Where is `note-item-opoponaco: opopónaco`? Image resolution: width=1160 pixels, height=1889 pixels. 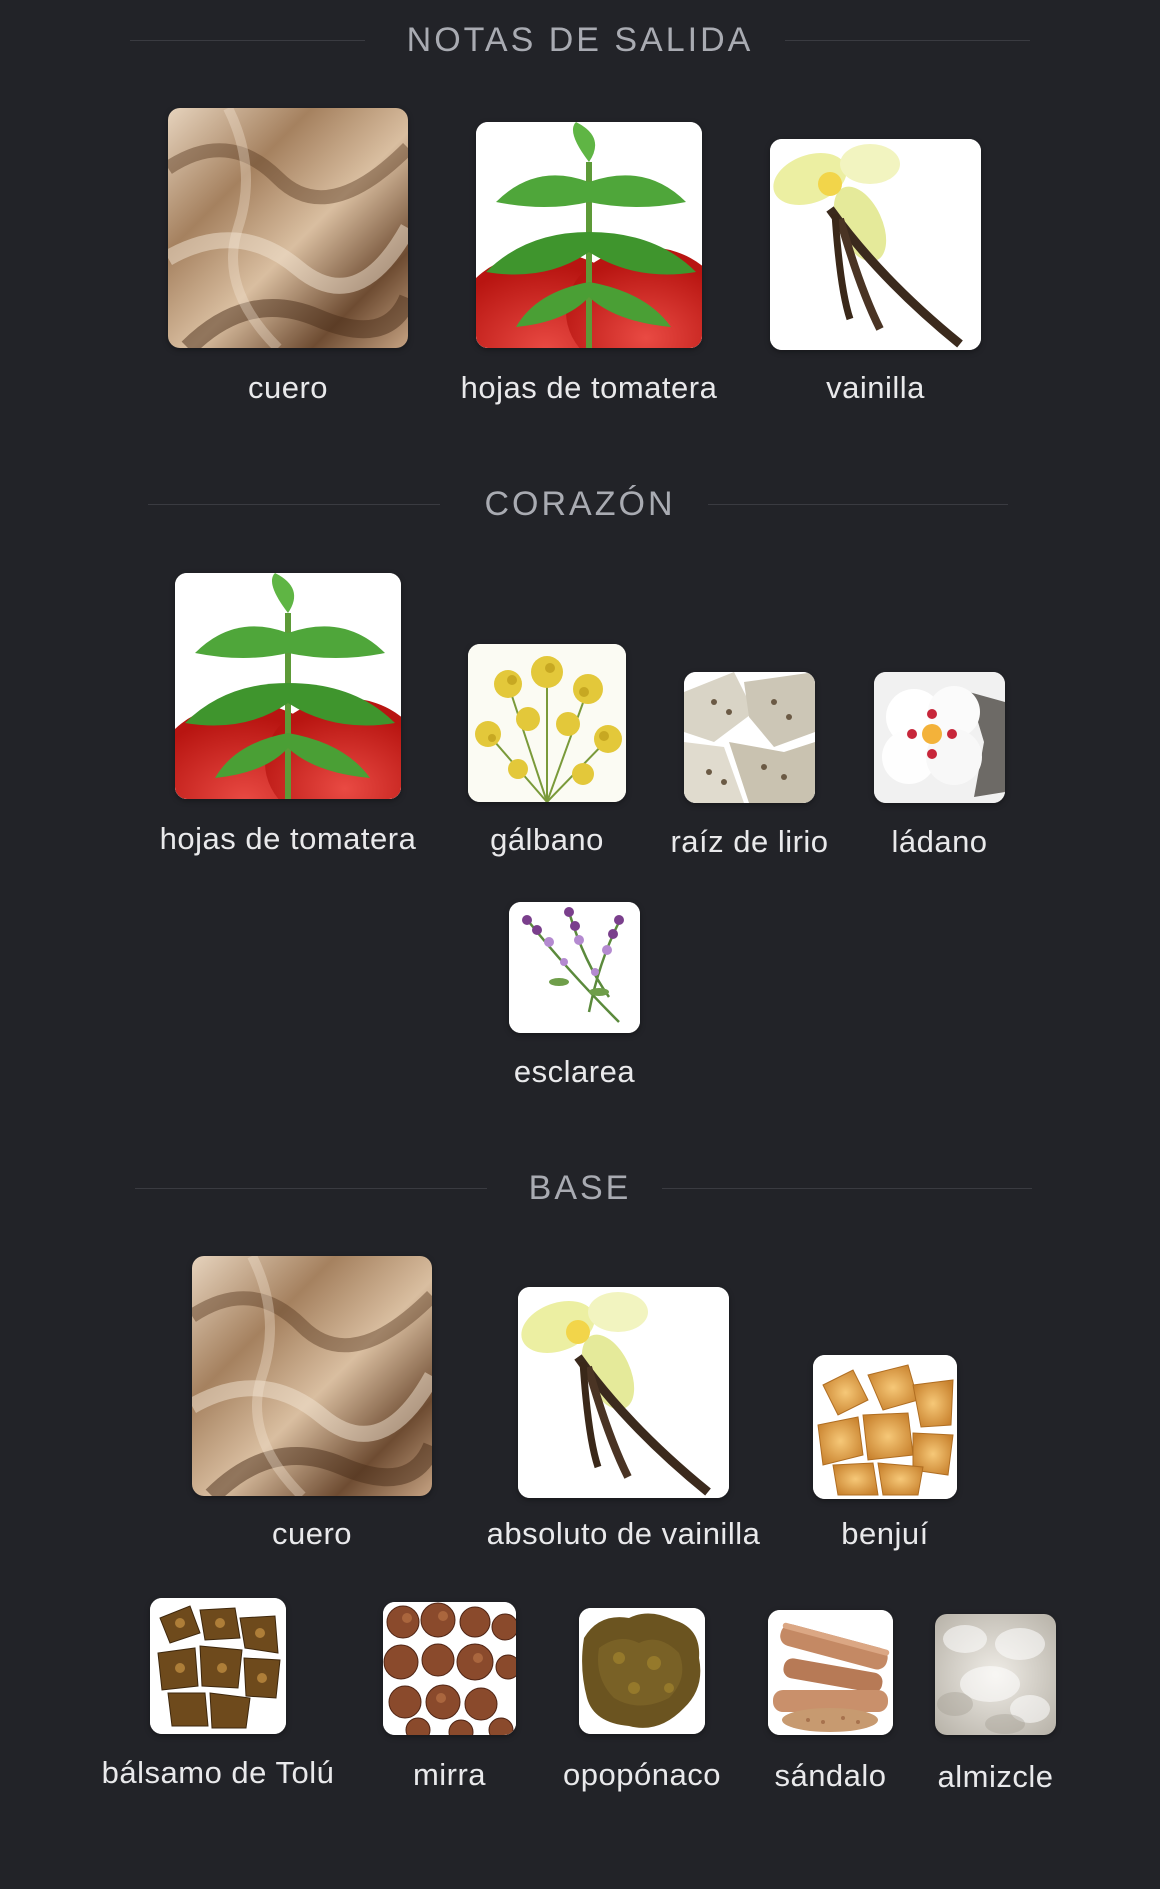
note-item-opoponaco: opopónaco is located at coordinates (641, 1705).